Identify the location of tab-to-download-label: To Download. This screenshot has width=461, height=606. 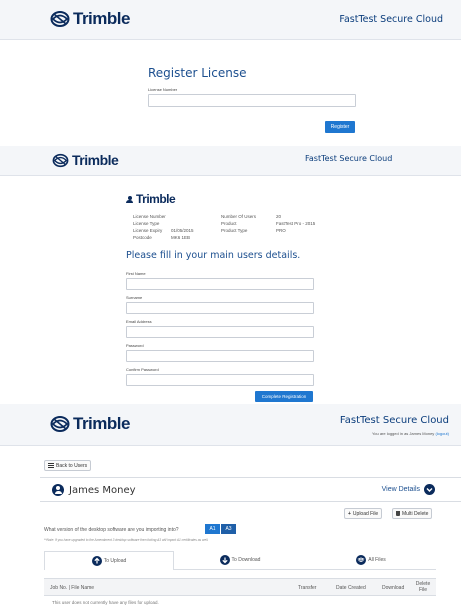
(246, 560).